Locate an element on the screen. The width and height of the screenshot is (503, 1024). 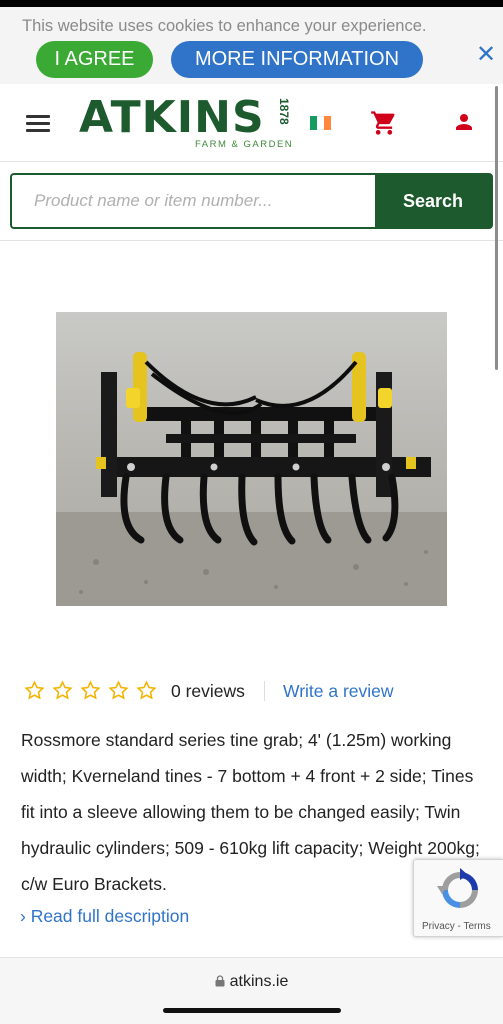
site-logo: ATKINS 1878 FARM & GARDEN is located at coordinates (187, 125).